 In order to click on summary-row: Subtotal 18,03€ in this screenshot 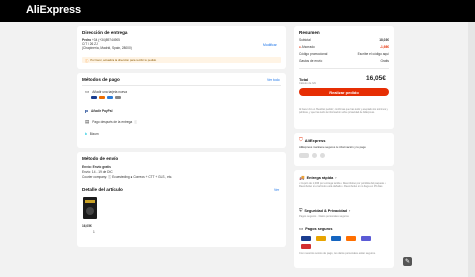, I will do `click(344, 40)`.